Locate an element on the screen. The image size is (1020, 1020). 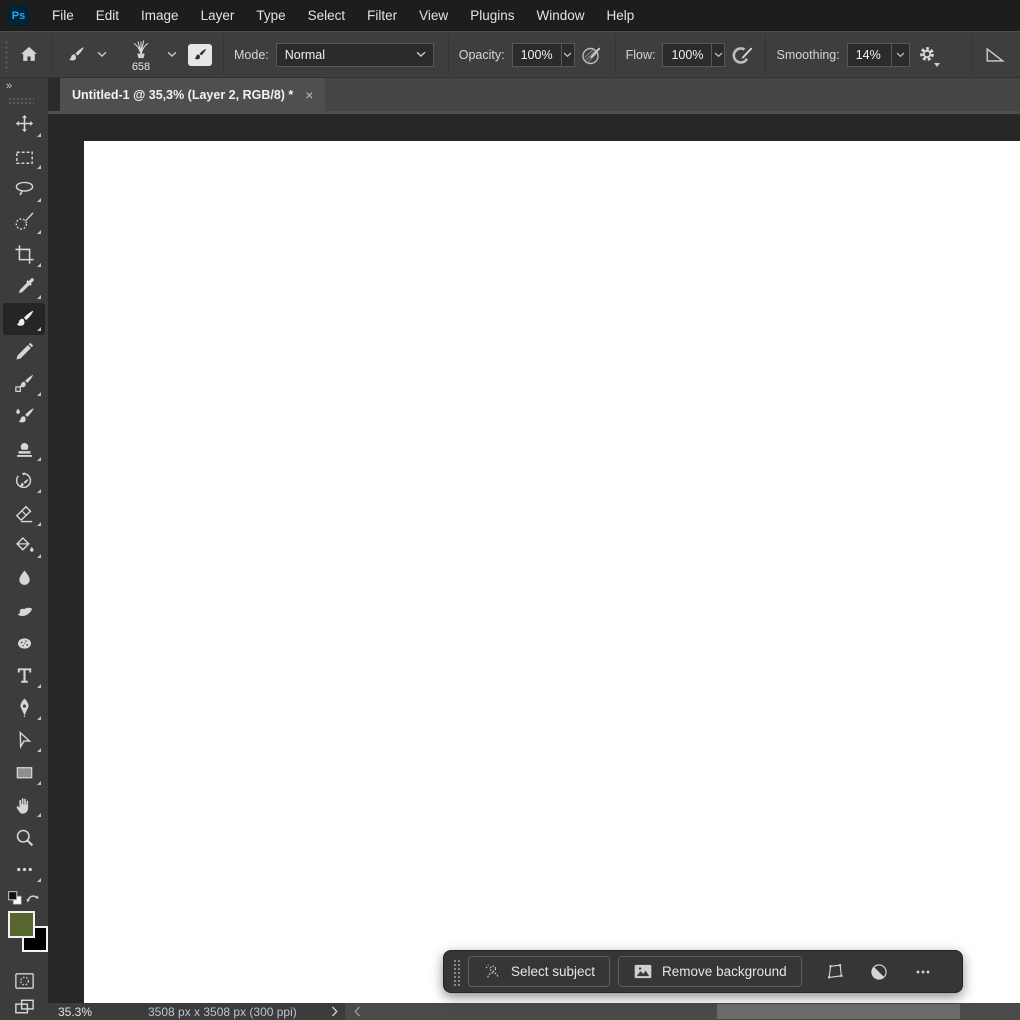
brush-panel-toggle-icon is located at coordinates (200, 54).